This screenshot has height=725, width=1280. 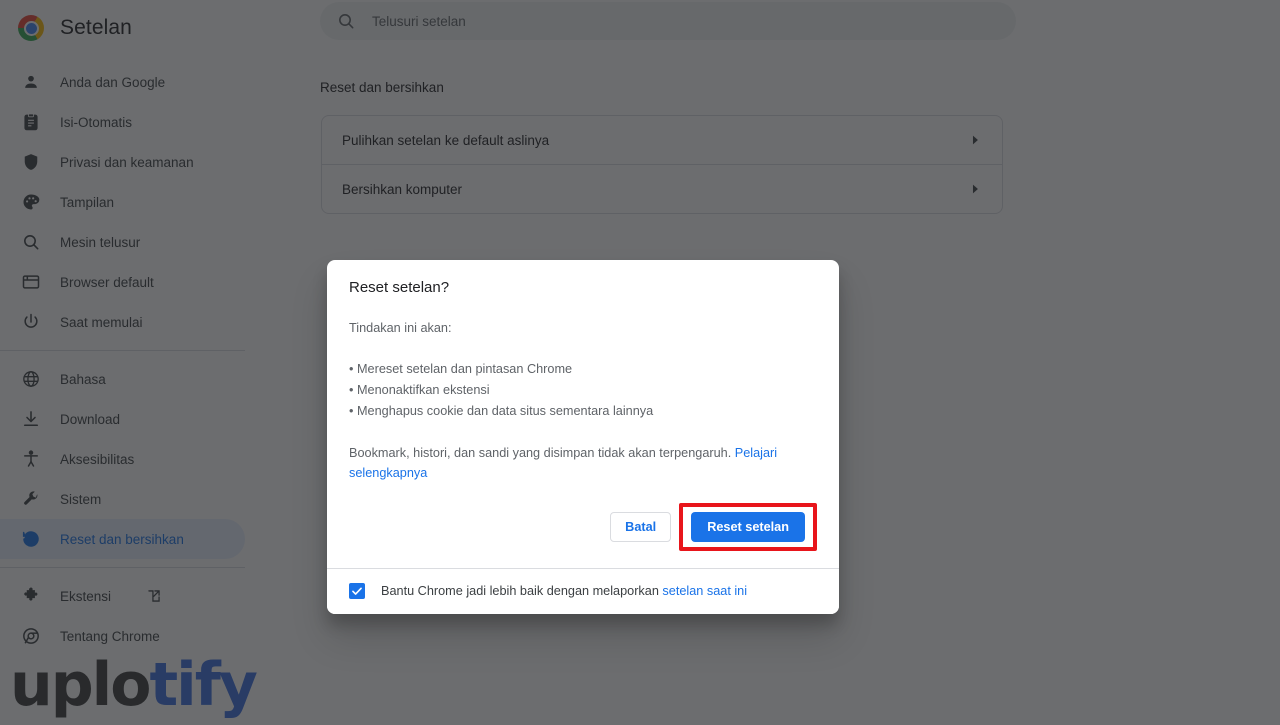 I want to click on reset-button-highlight: Reset setelan, so click(x=748, y=527).